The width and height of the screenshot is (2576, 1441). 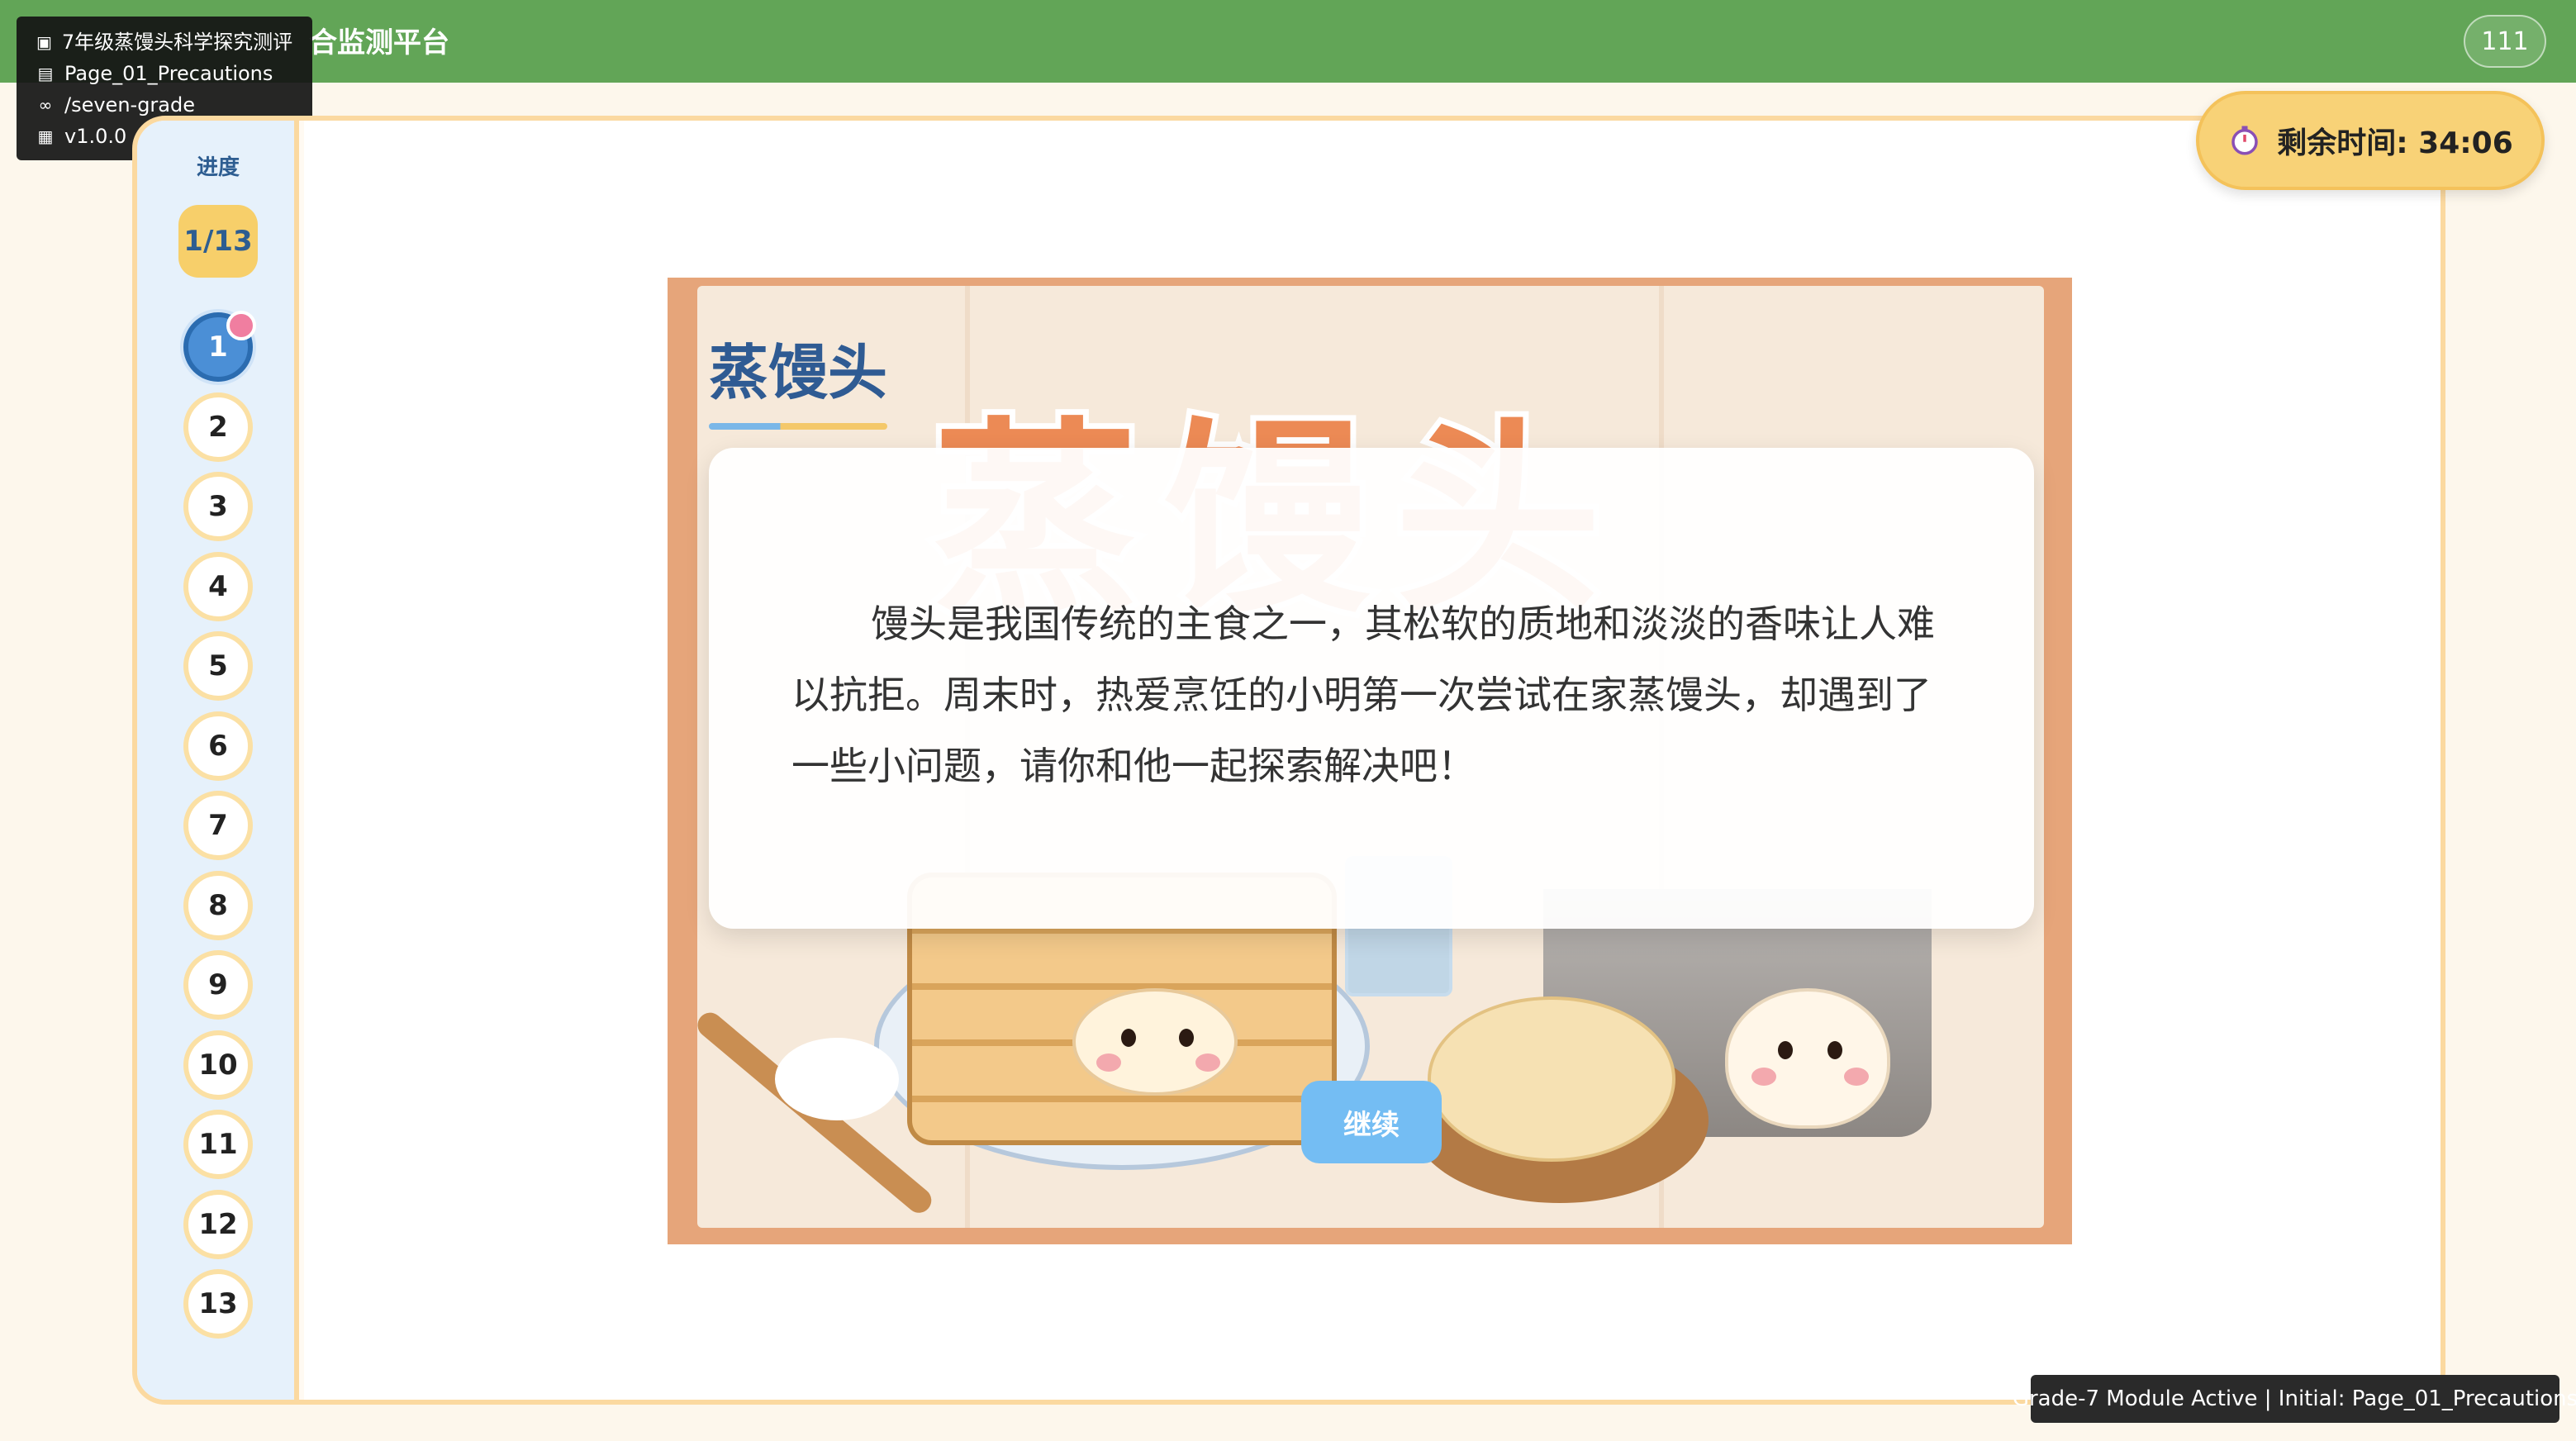 What do you see at coordinates (1551, 1079) in the screenshot?
I see `dough-ball` at bounding box center [1551, 1079].